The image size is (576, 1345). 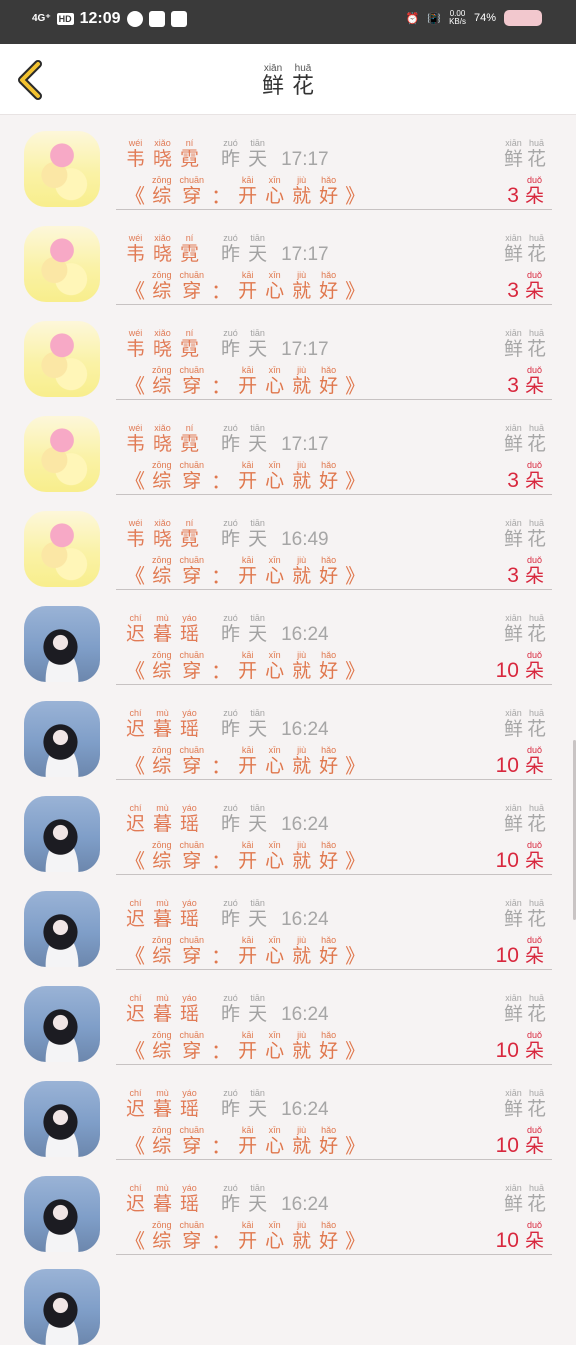 I want to click on pinyin: zōng, so click(x=162, y=1035).